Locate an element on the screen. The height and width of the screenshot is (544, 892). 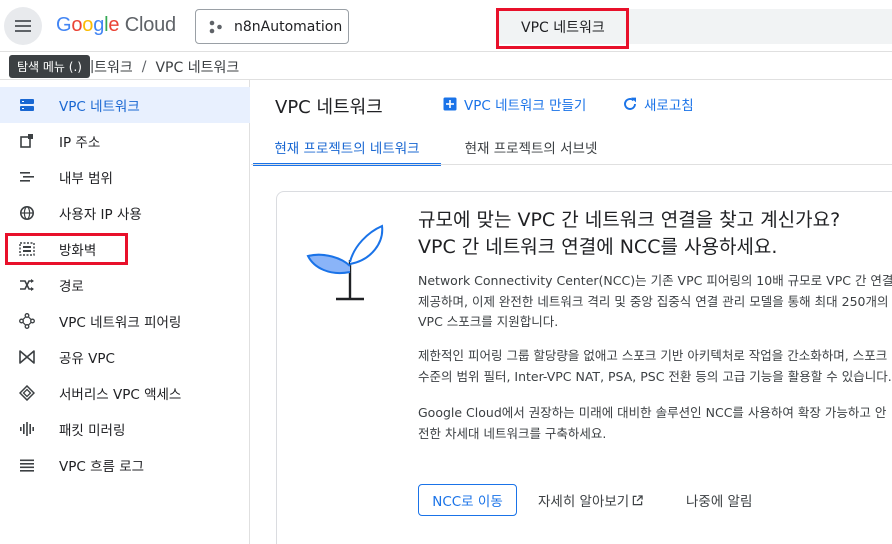
tab-current-project-networks: 현재 프로젝트의 네트워크 is located at coordinates (347, 147).